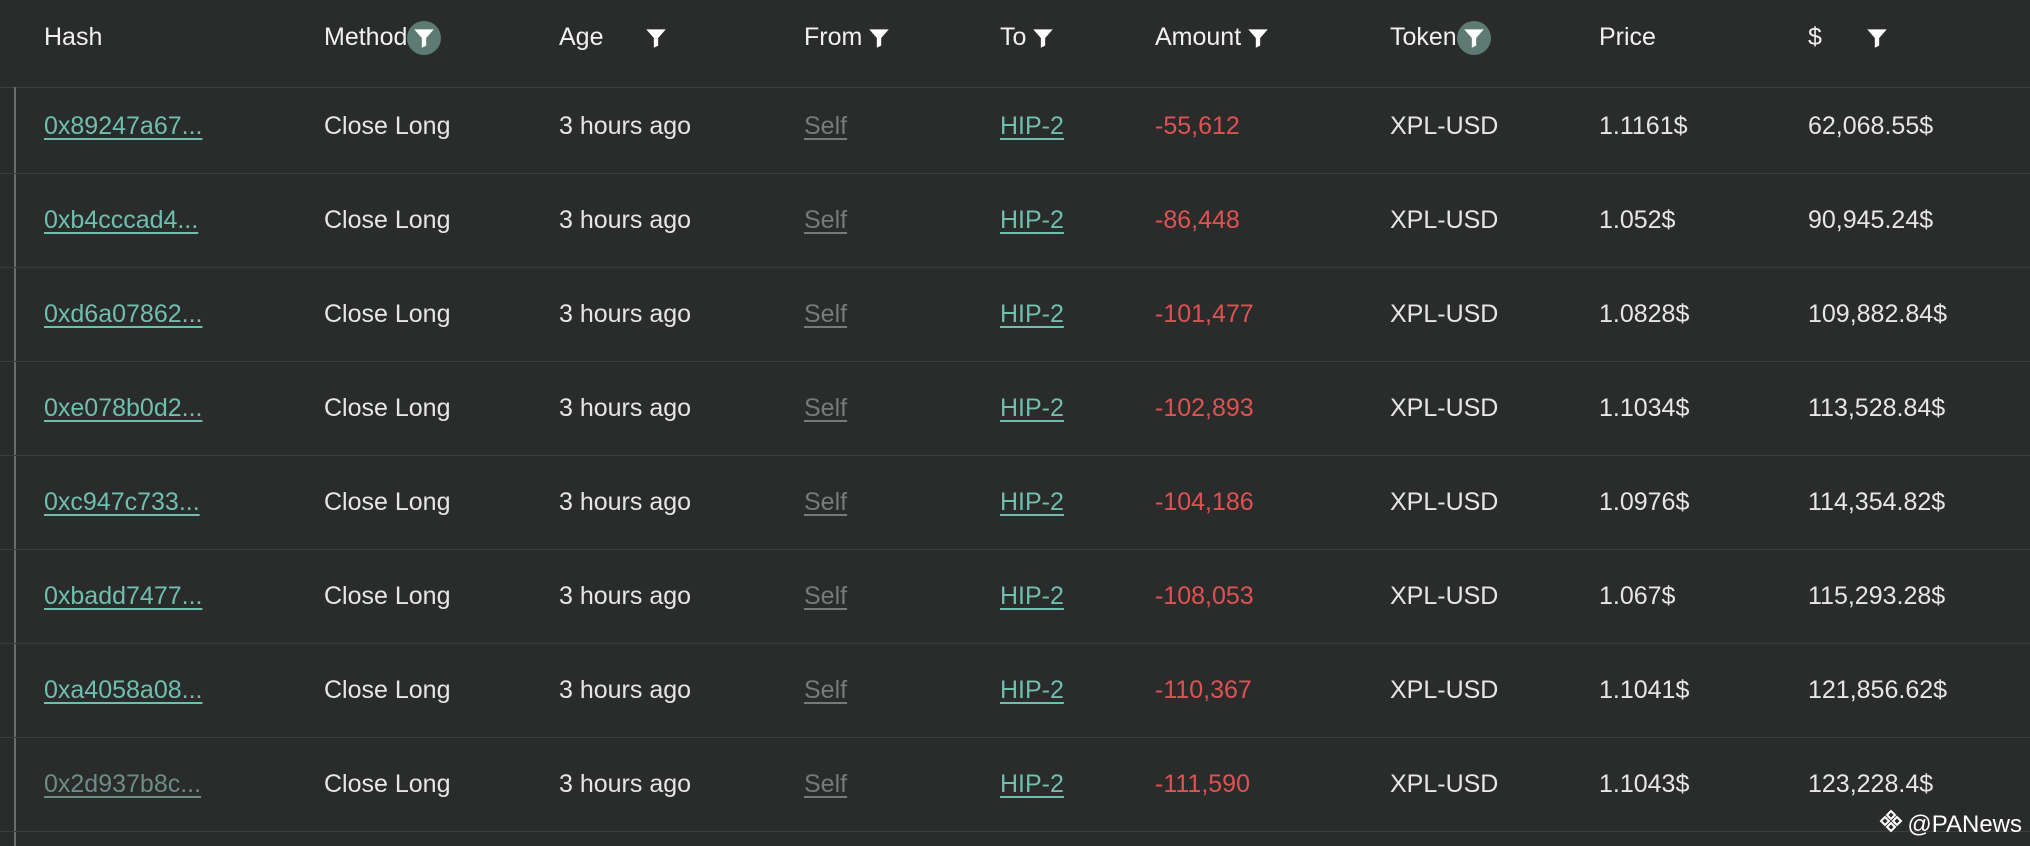 Image resolution: width=2030 pixels, height=846 pixels. Describe the element at coordinates (1878, 314) in the screenshot. I see `usd-value-cell: 109,882.84$` at that location.